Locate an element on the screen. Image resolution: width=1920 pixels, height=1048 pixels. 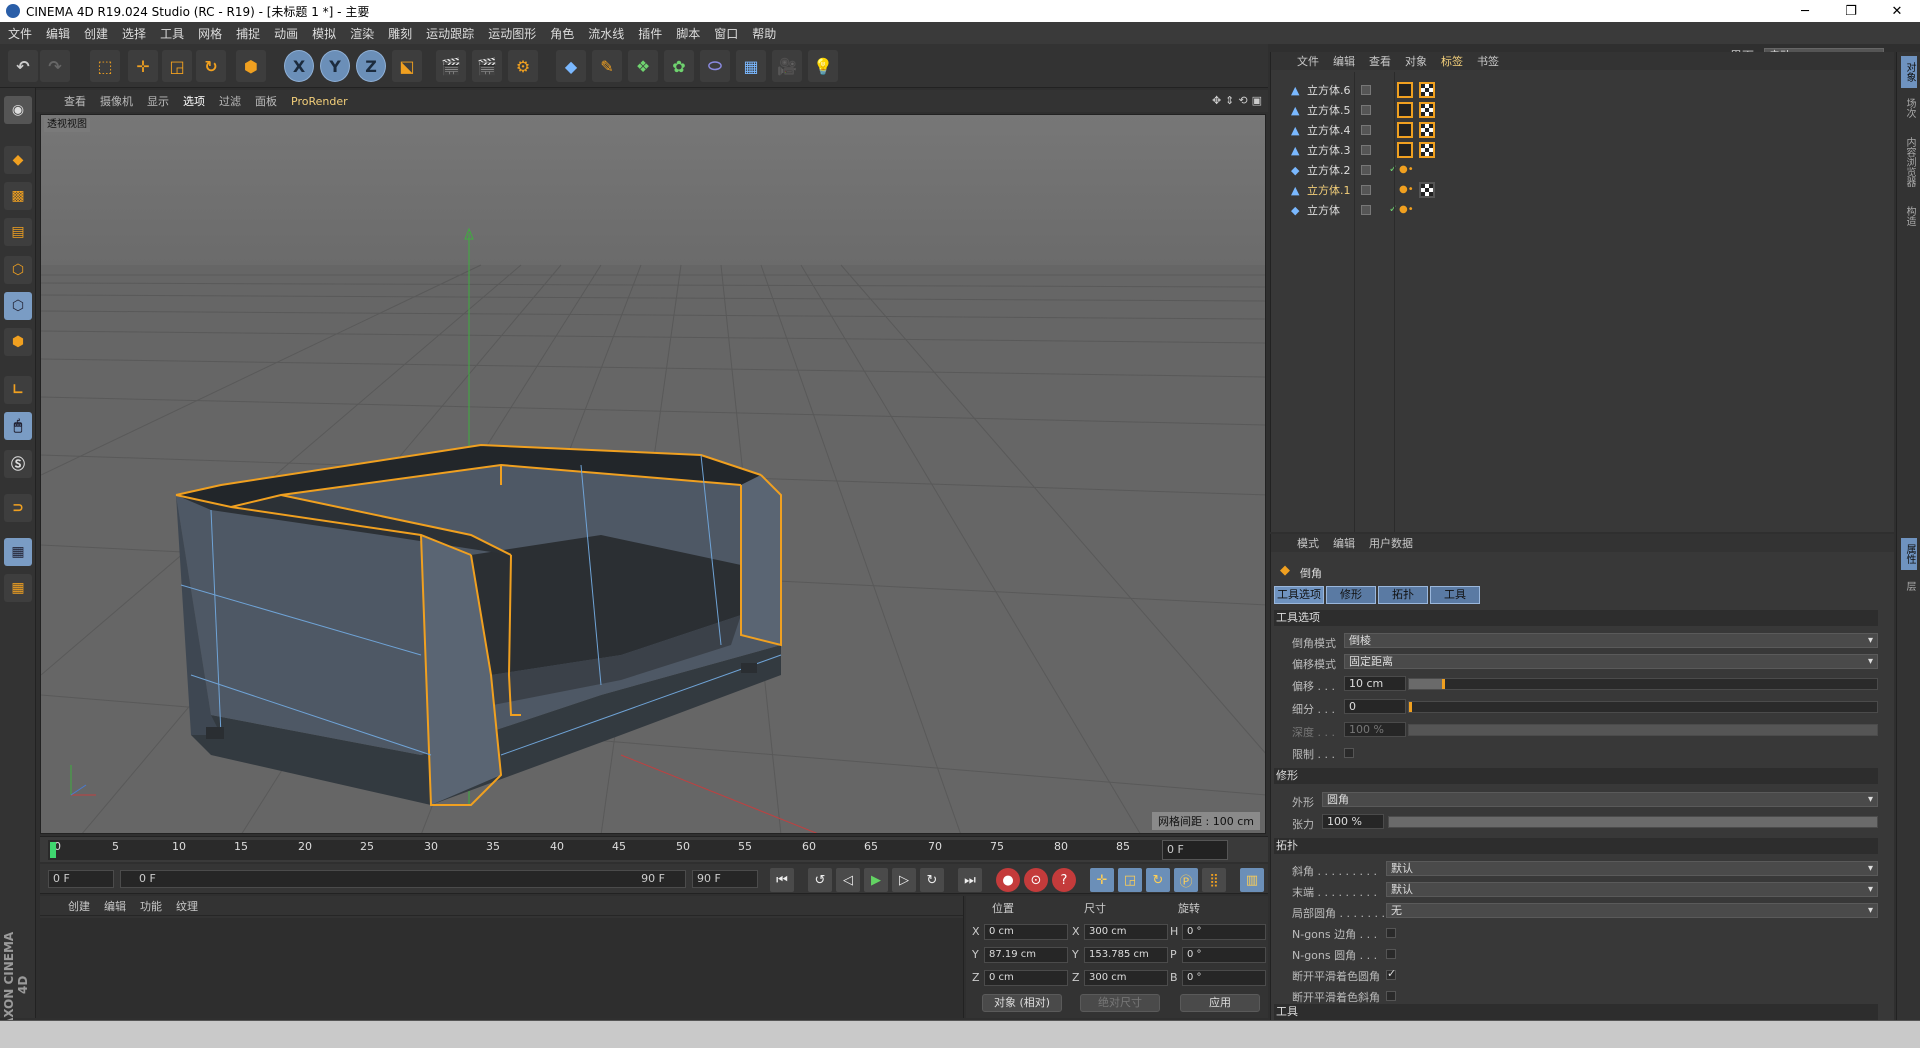
tab-topology: 拓扑 is located at coordinates (1403, 595).